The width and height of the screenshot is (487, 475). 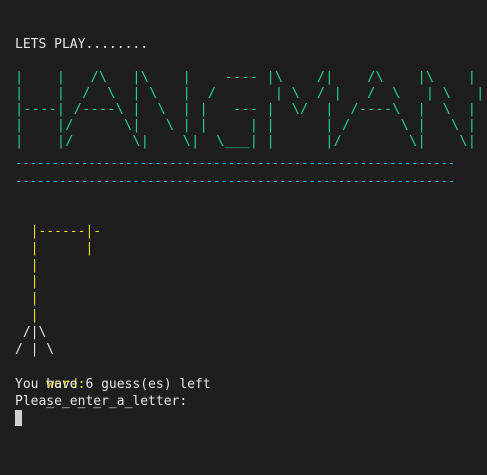 I want to click on gallows-line: |------|-, so click(x=58, y=231).